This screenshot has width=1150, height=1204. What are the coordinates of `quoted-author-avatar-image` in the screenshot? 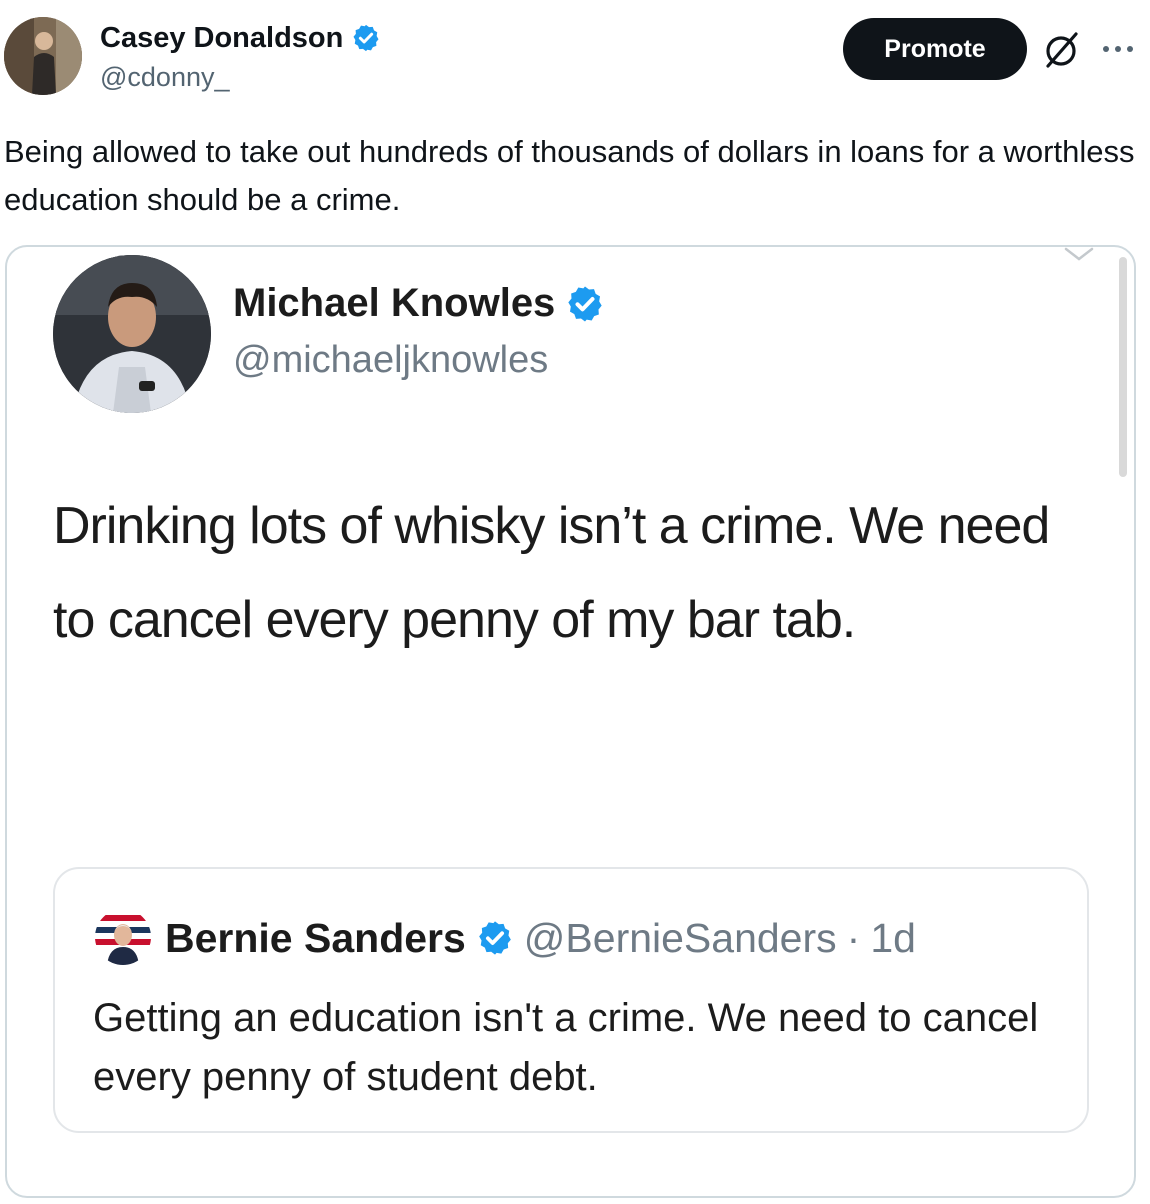 It's located at (132, 334).